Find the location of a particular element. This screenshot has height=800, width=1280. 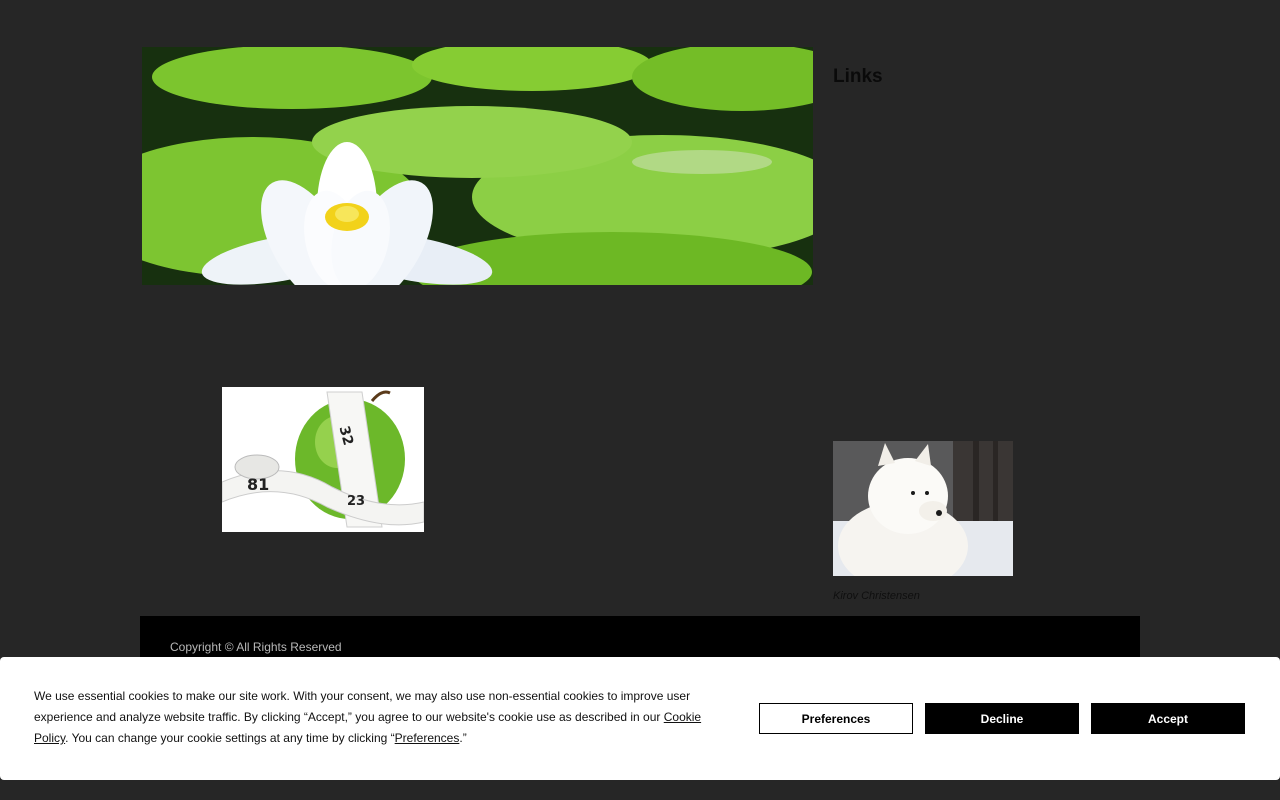

accept-button: Accept is located at coordinates (1168, 718).